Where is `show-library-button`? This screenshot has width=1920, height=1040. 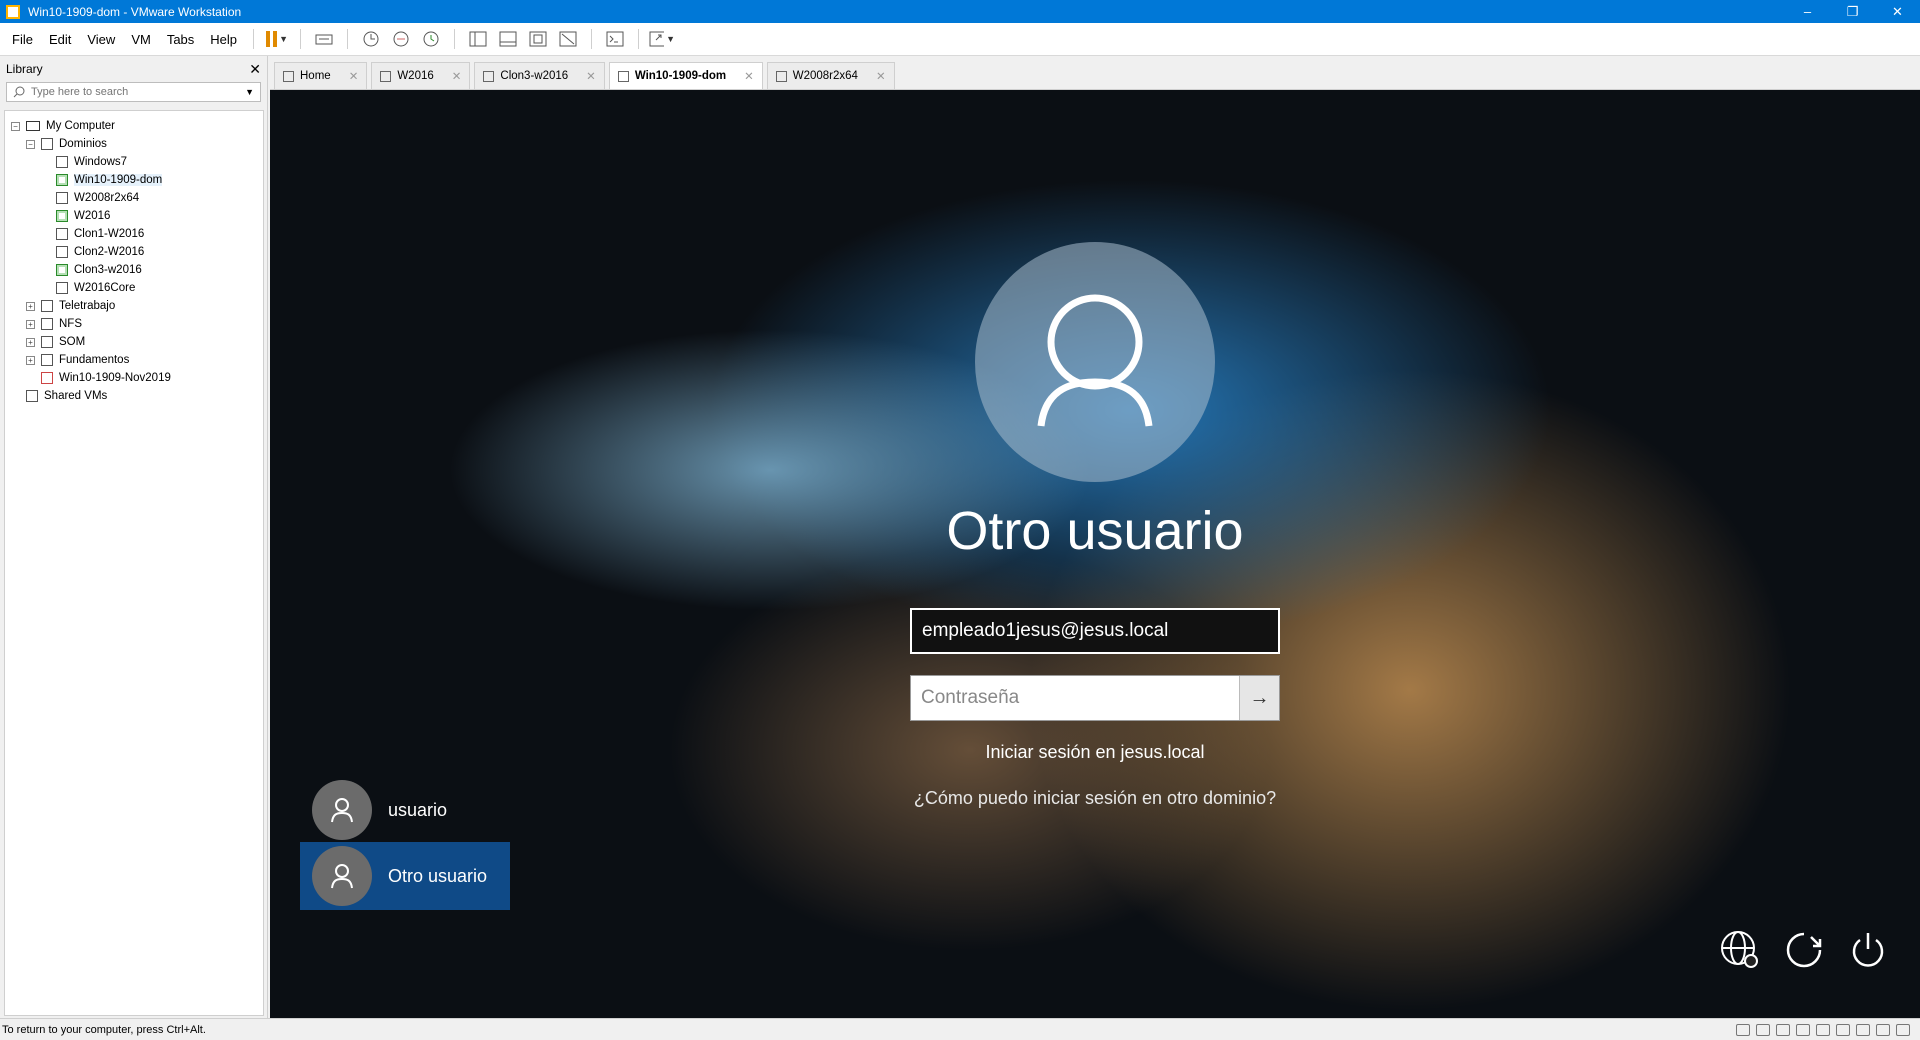
show-library-button is located at coordinates (478, 39).